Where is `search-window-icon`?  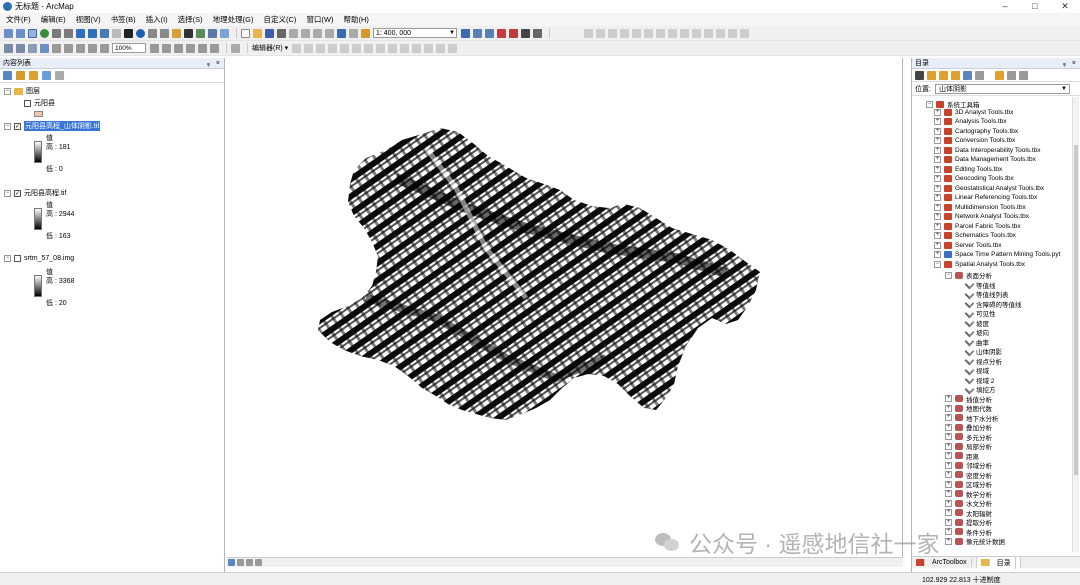 search-window-icon is located at coordinates (501, 33).